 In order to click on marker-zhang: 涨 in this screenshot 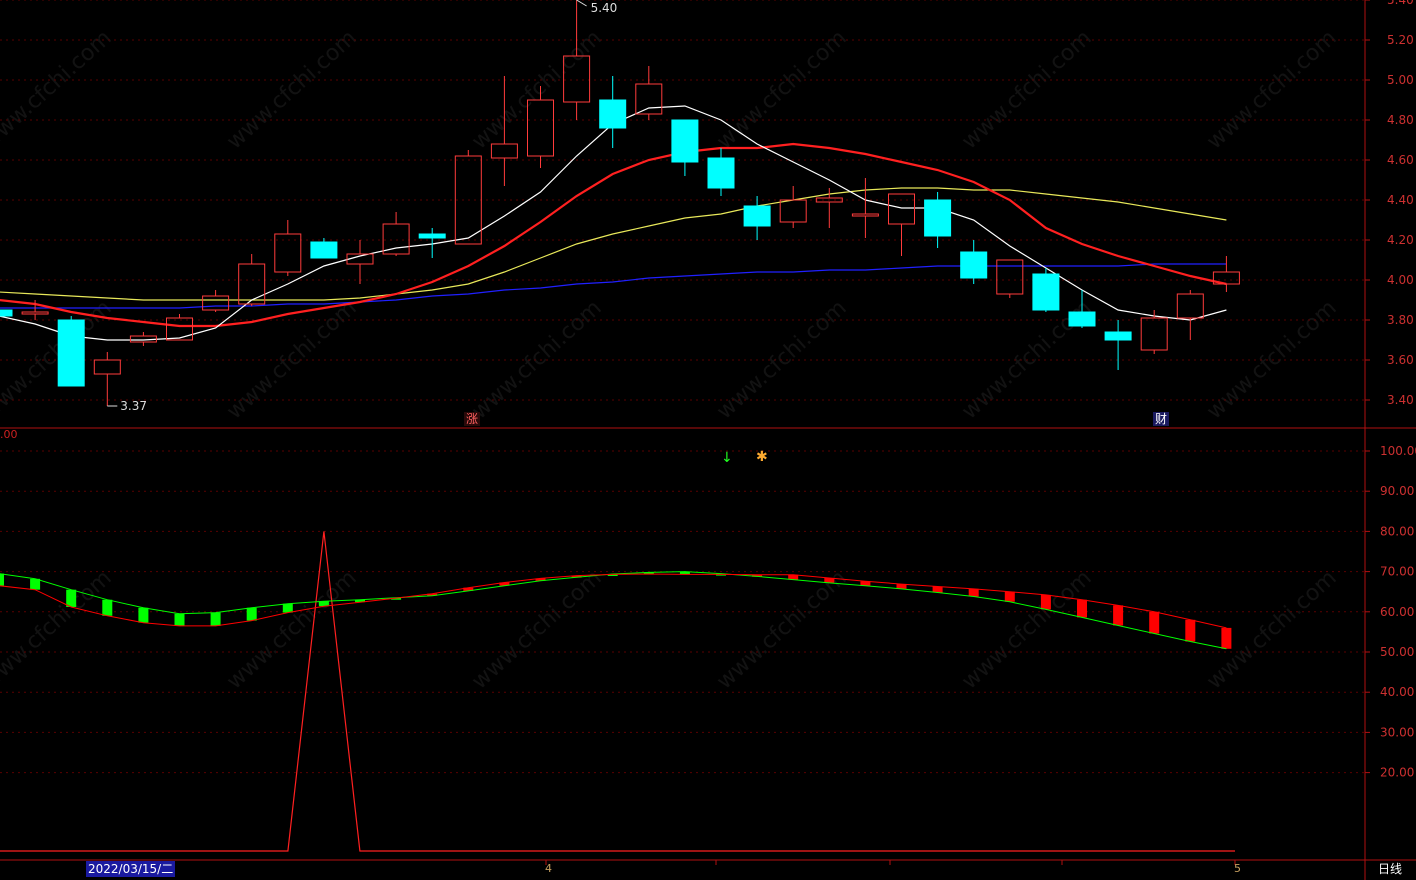, I will do `click(472, 419)`.